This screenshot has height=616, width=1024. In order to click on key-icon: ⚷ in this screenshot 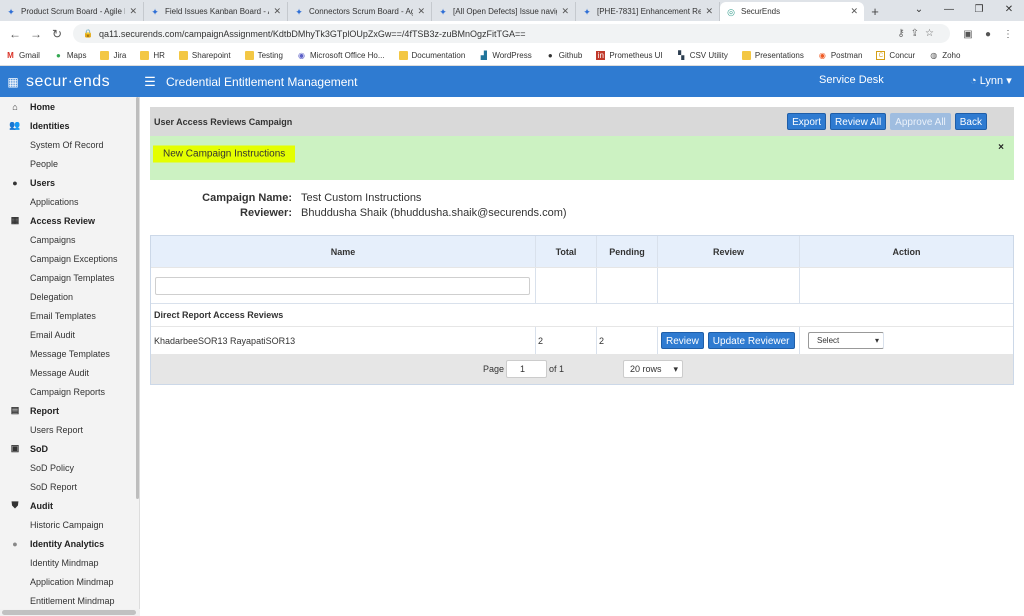, I will do `click(903, 33)`.